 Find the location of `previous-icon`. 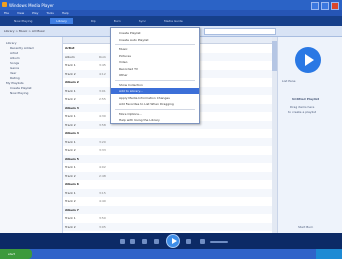

previous-icon is located at coordinates (156, 241).